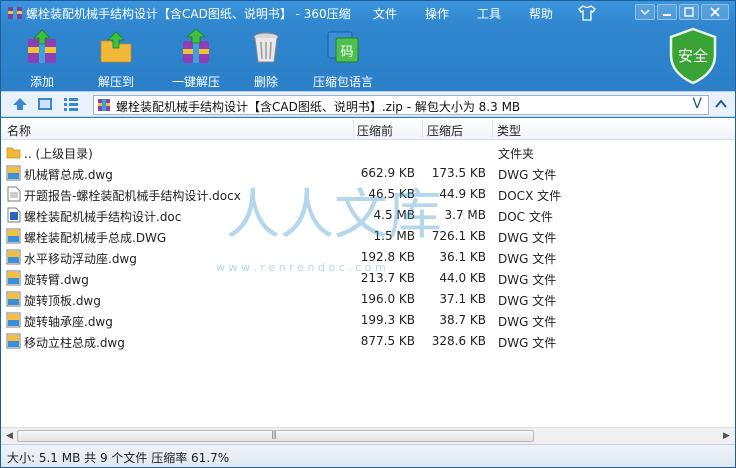 This screenshot has width=736, height=468. What do you see at coordinates (15, 13) in the screenshot?
I see `archive-app-icon` at bounding box center [15, 13].